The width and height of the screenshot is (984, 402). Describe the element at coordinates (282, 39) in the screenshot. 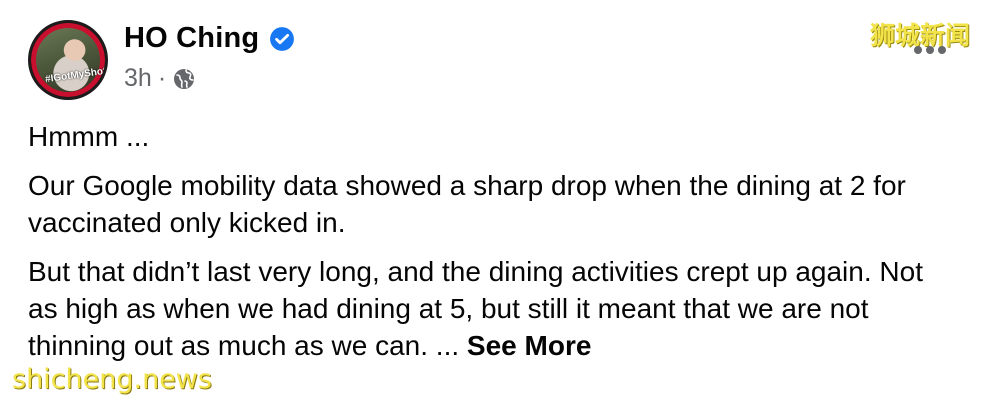

I see `verified-badge-icon` at that location.